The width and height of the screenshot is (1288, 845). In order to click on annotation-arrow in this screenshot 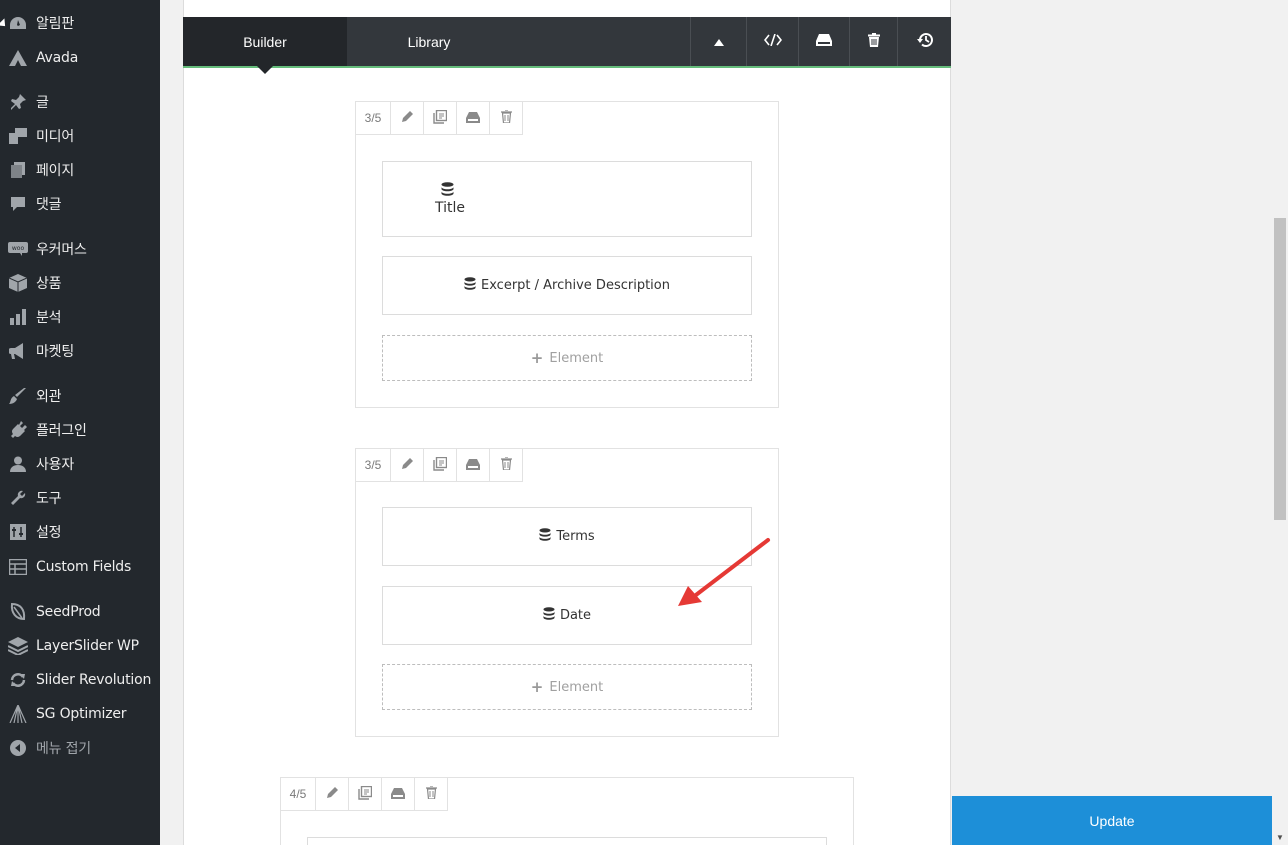, I will do `click(724, 572)`.